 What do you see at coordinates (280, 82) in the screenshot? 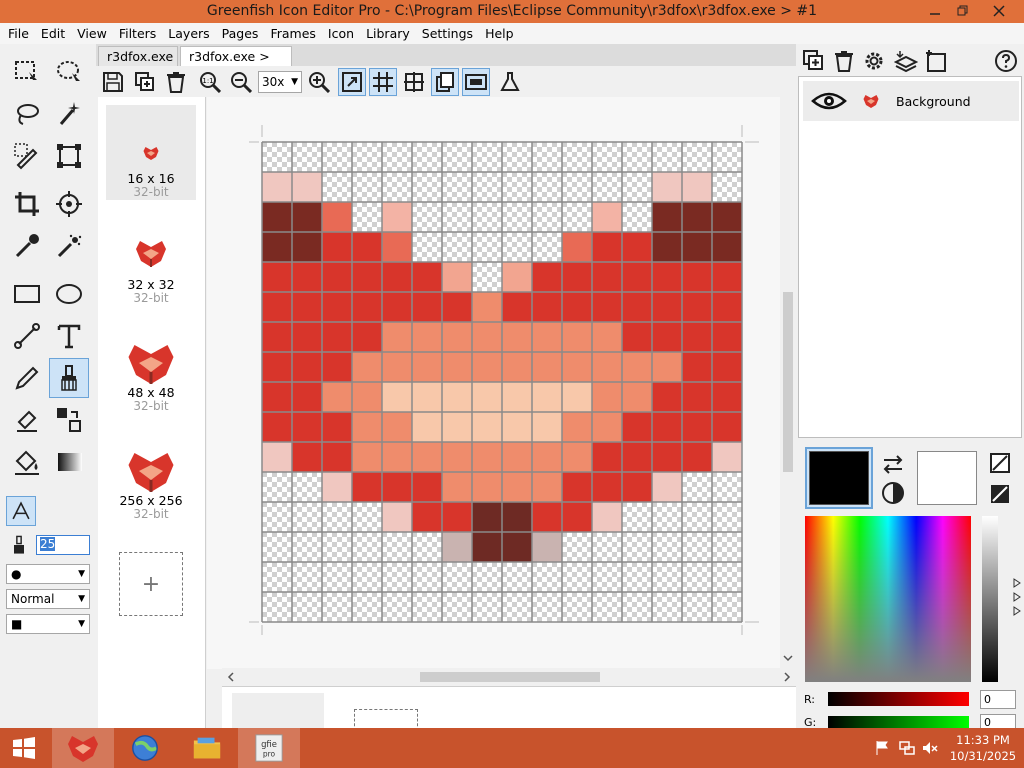
I see `zoom-select: 30x ▼` at bounding box center [280, 82].